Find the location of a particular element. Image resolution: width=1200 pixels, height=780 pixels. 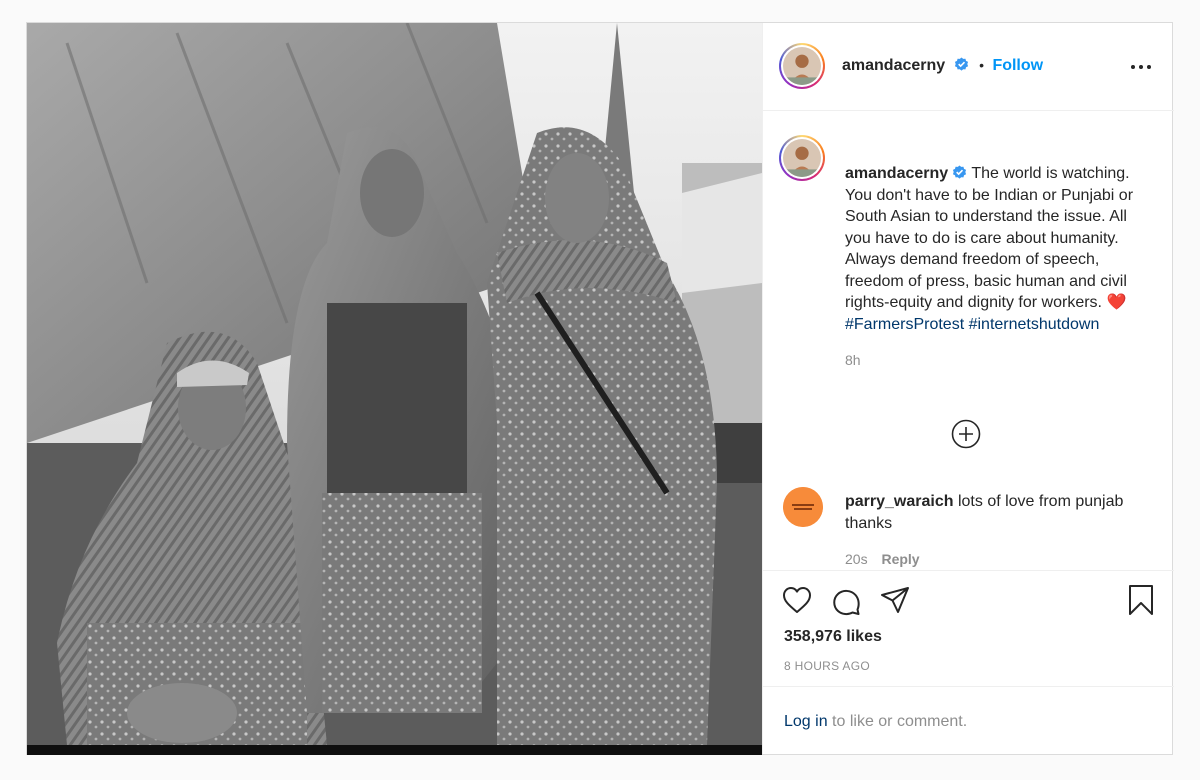

reply-button: Reply is located at coordinates (900, 559).